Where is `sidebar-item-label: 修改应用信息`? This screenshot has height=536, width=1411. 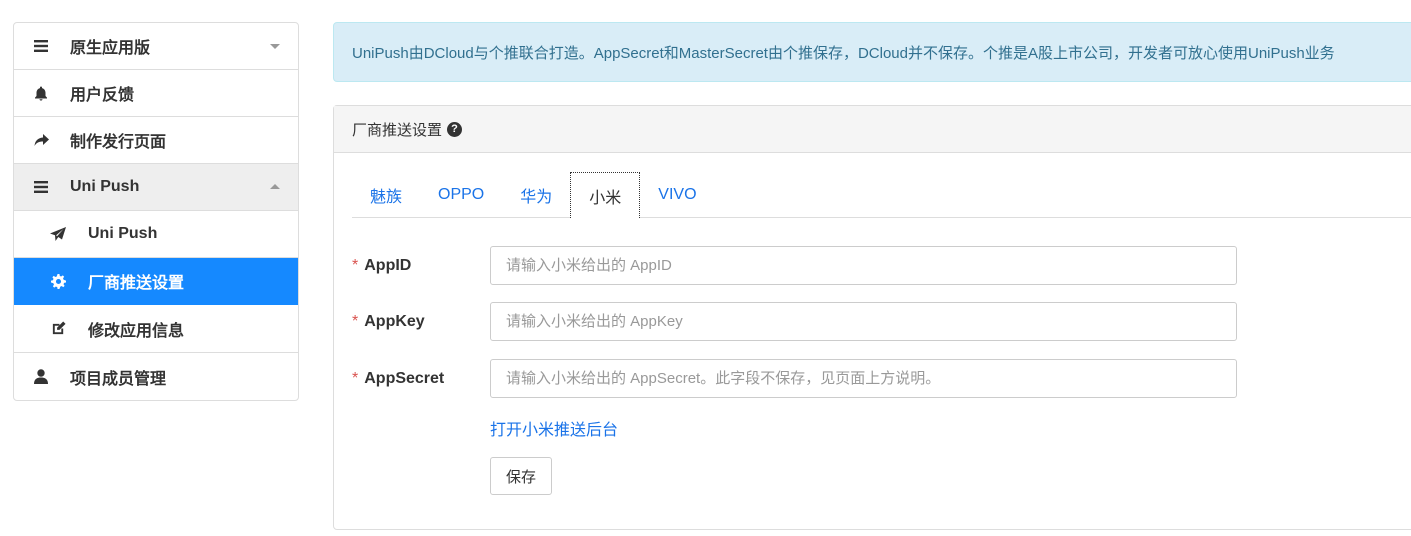
sidebar-item-label: 修改应用信息 is located at coordinates (136, 331).